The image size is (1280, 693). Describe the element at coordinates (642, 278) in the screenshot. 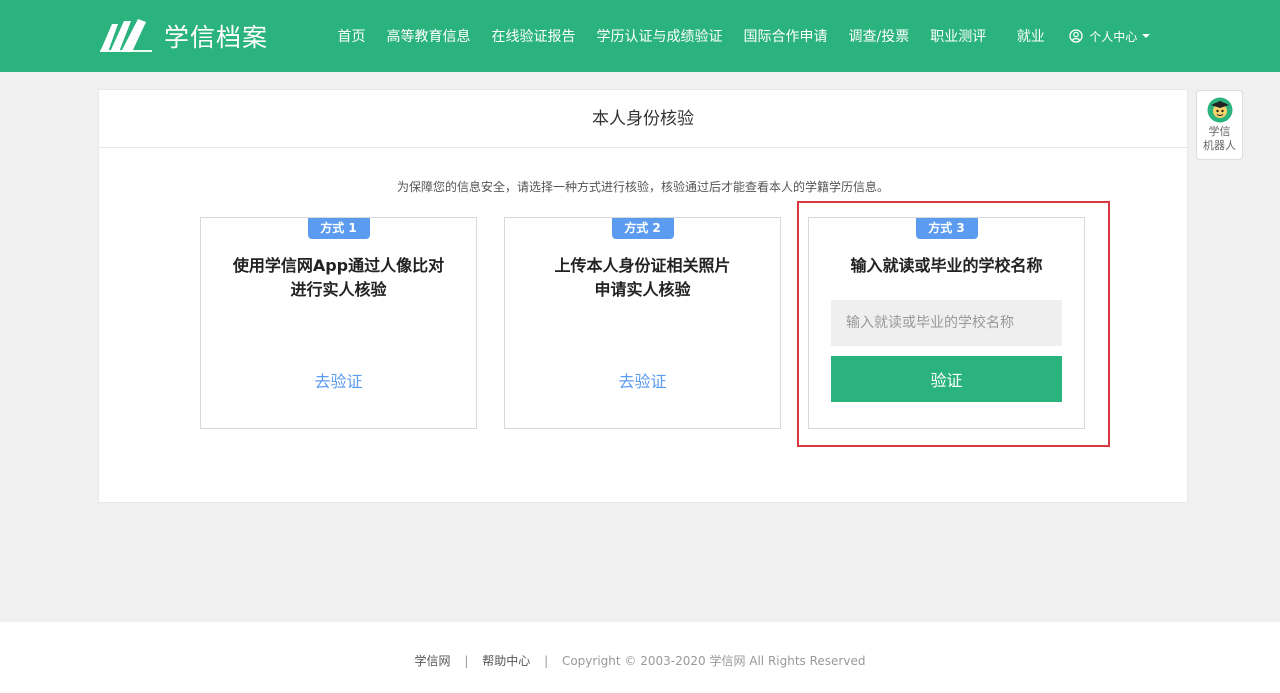

I see `method-2-title: 上传本人身份证相关照片 申请实人核验` at that location.